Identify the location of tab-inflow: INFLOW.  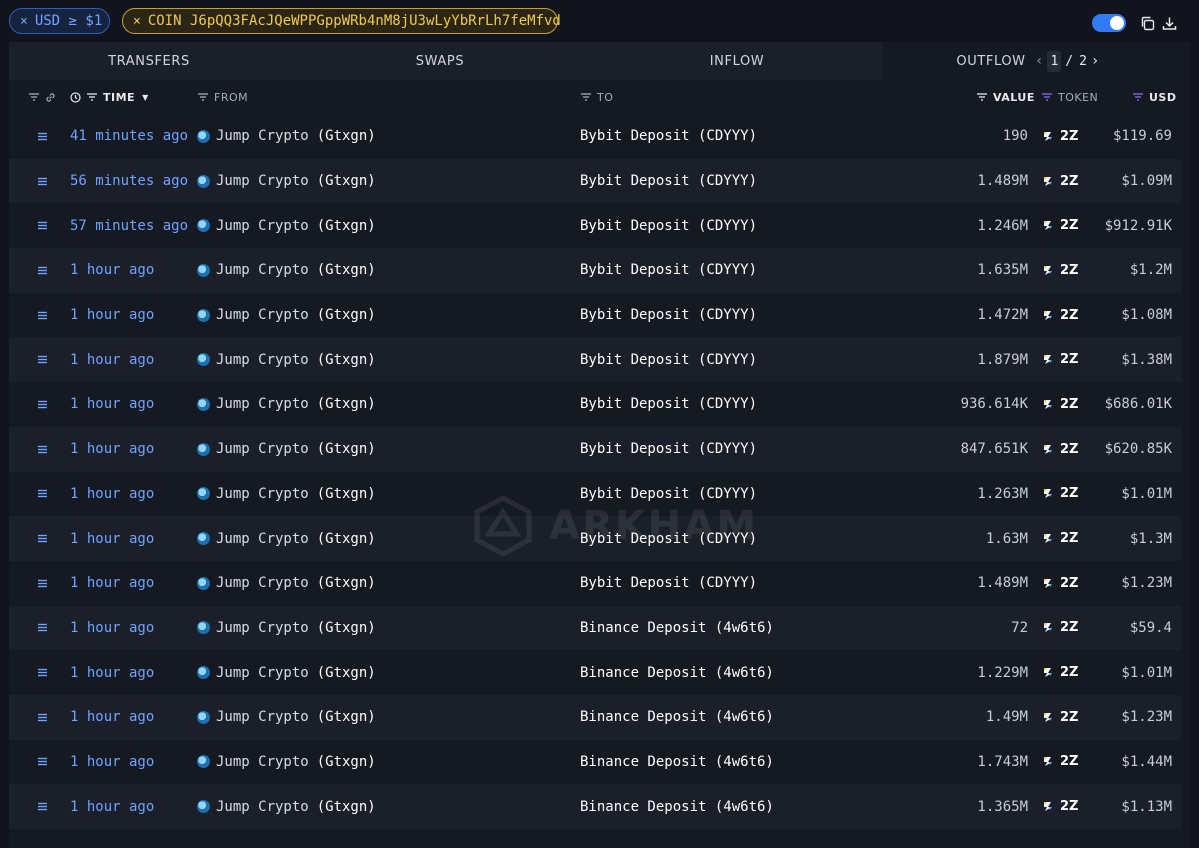
(737, 61).